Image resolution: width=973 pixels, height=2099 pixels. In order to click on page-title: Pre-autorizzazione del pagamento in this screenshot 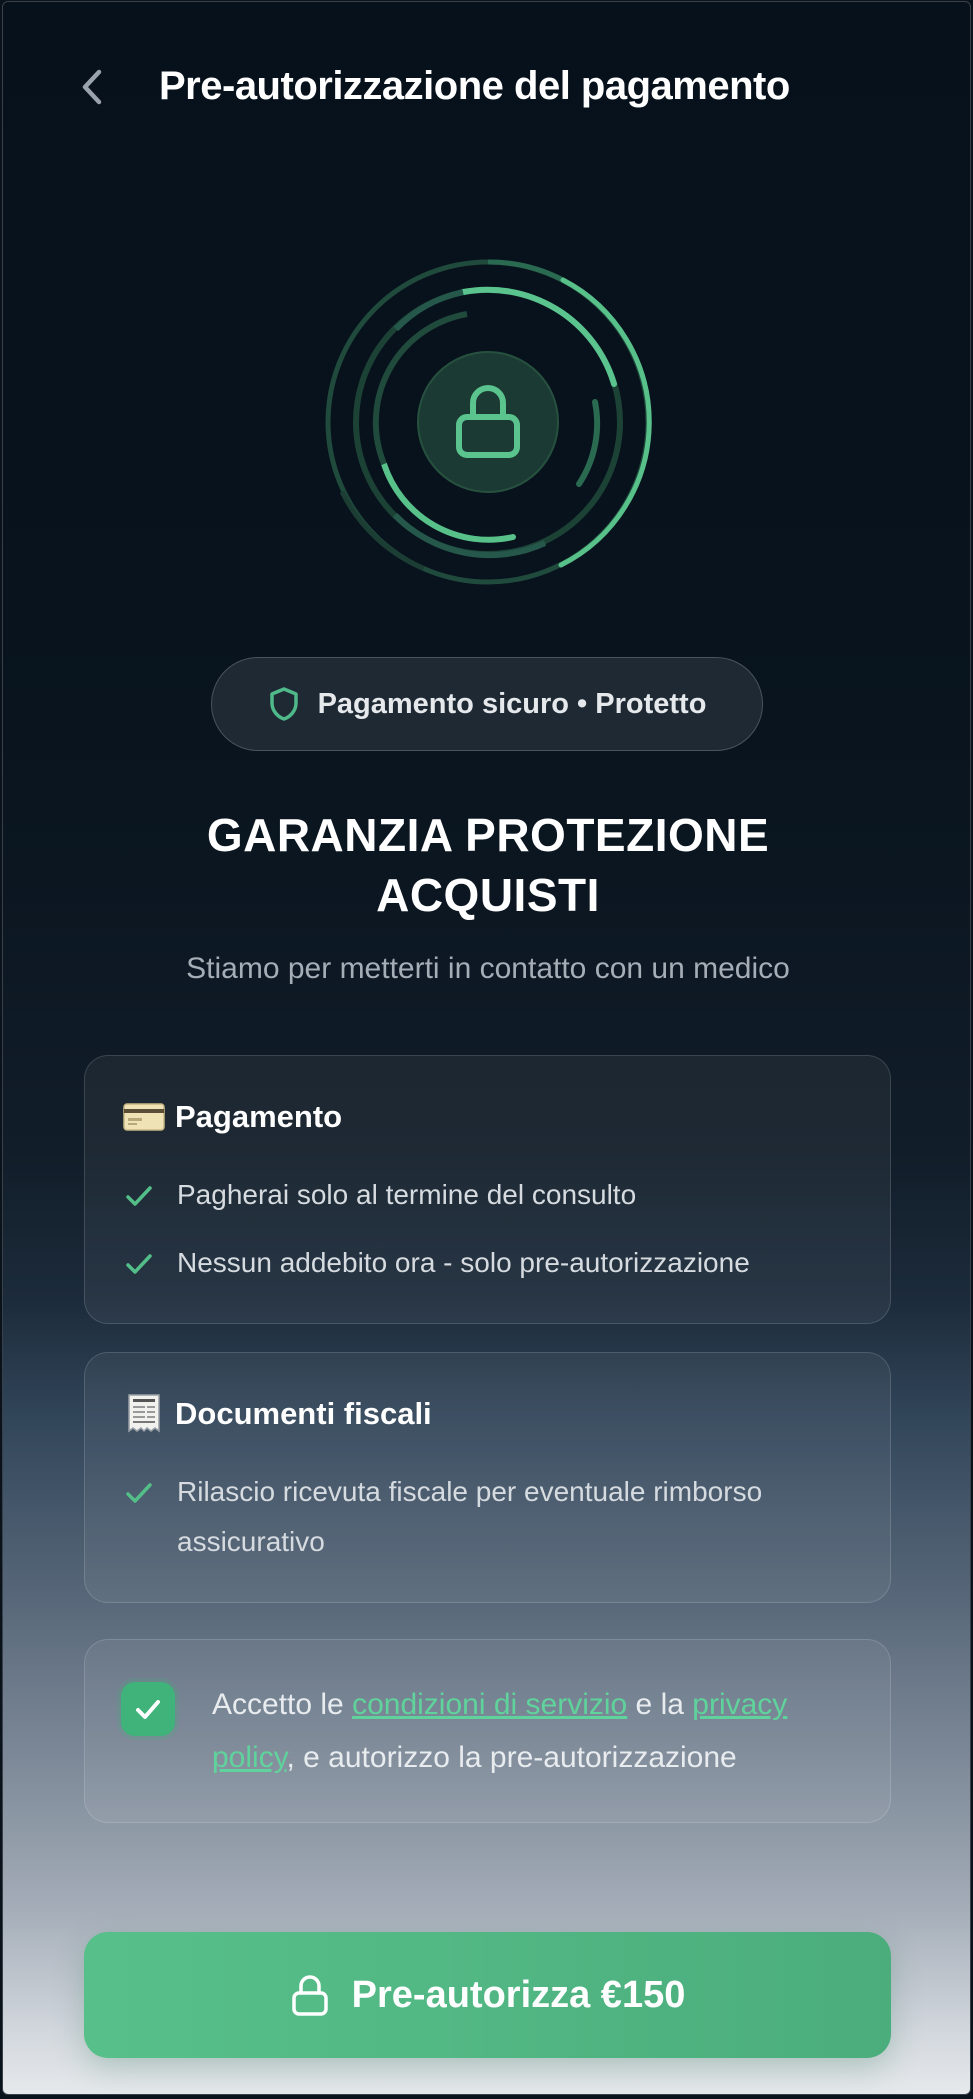, I will do `click(474, 86)`.